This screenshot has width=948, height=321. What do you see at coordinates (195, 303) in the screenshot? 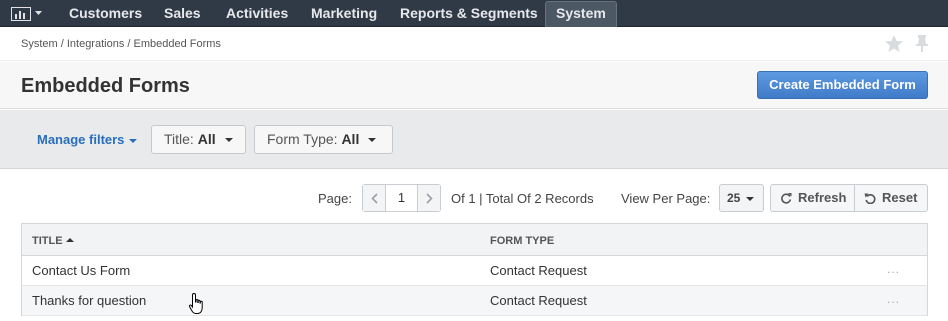
I see `hand-cursor-icon` at bounding box center [195, 303].